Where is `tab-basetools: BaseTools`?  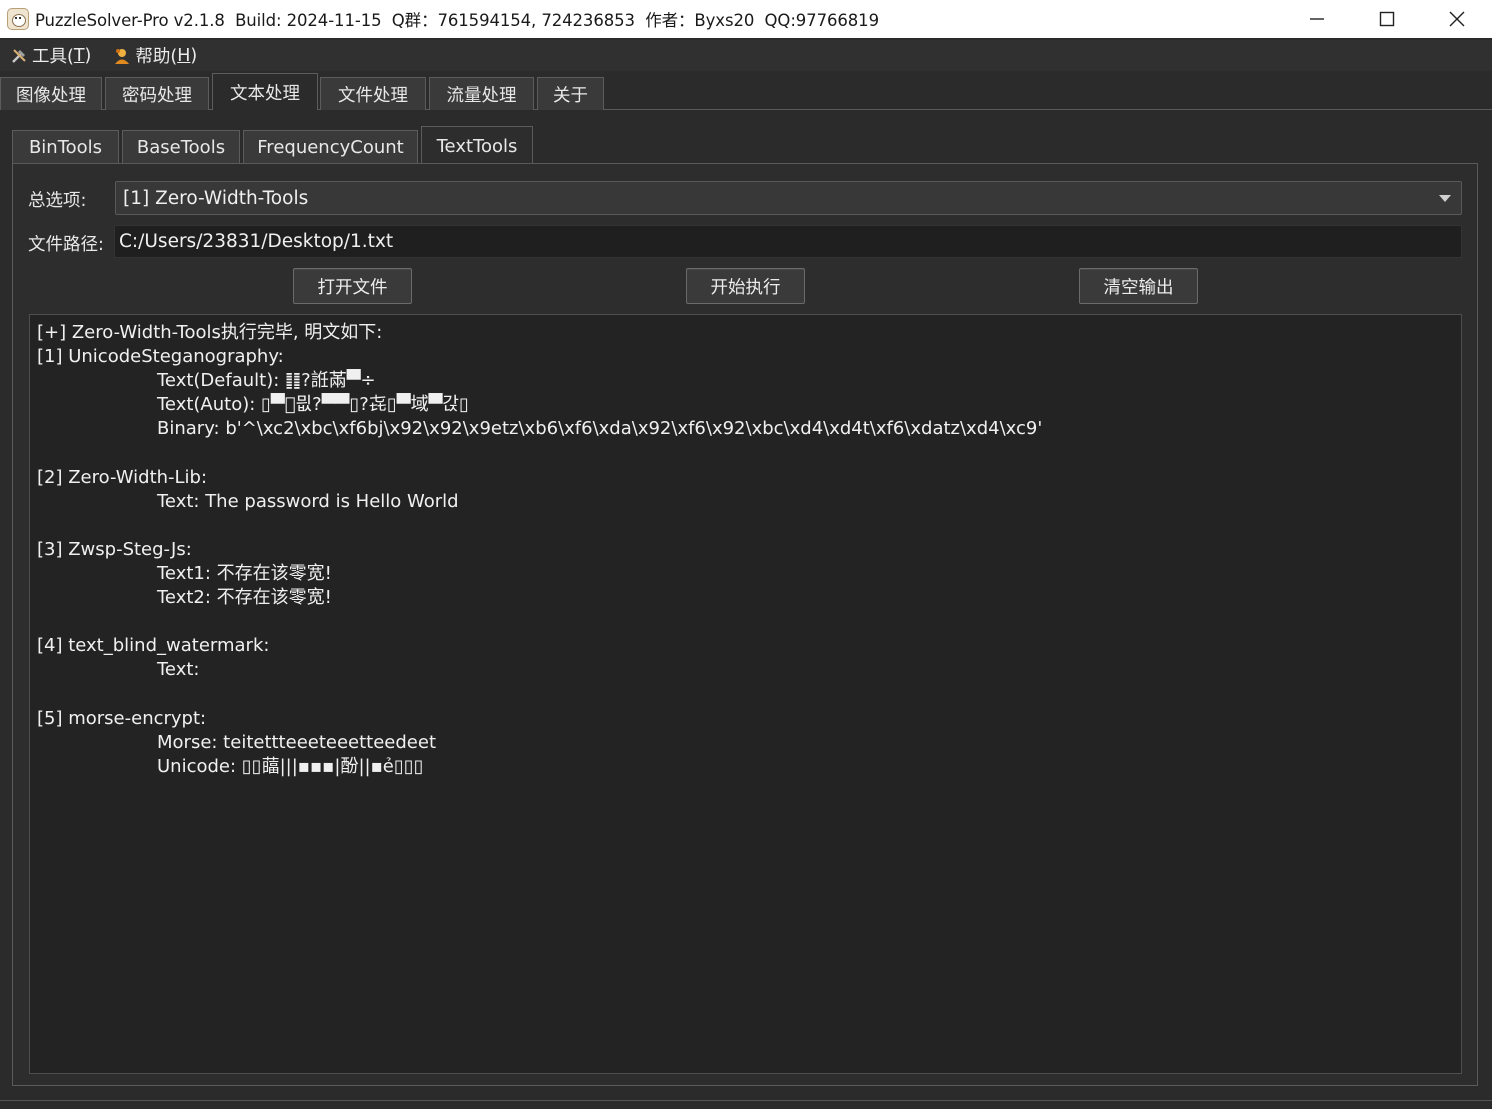 tab-basetools: BaseTools is located at coordinates (181, 147).